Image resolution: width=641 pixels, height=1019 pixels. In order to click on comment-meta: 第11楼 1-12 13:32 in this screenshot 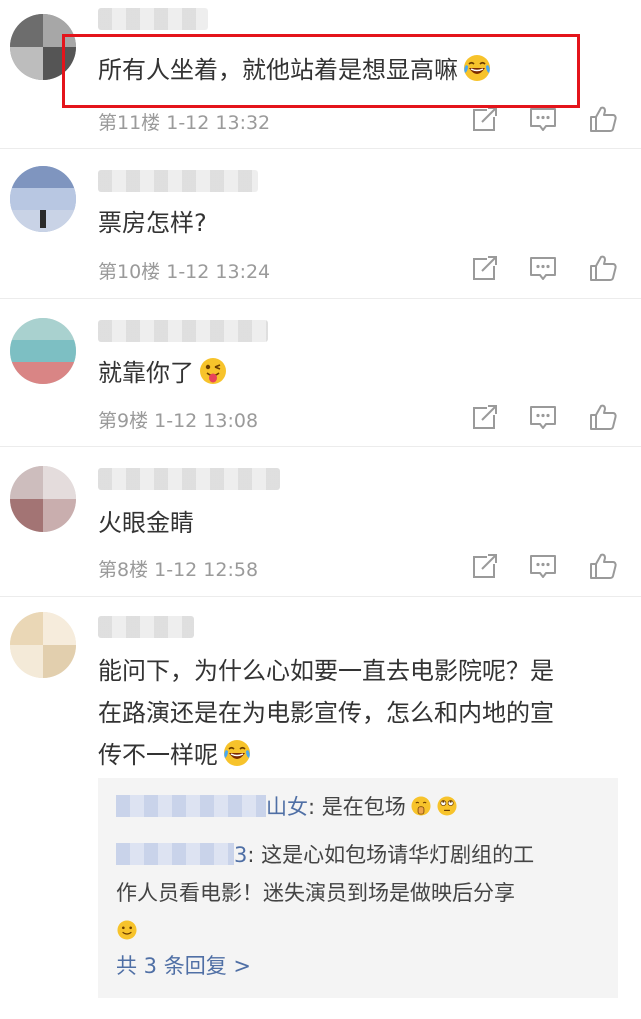, I will do `click(184, 121)`.